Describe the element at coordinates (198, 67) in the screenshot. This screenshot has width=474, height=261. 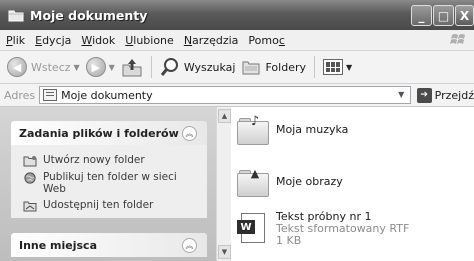
I see `search-button: Wyszukaj` at that location.